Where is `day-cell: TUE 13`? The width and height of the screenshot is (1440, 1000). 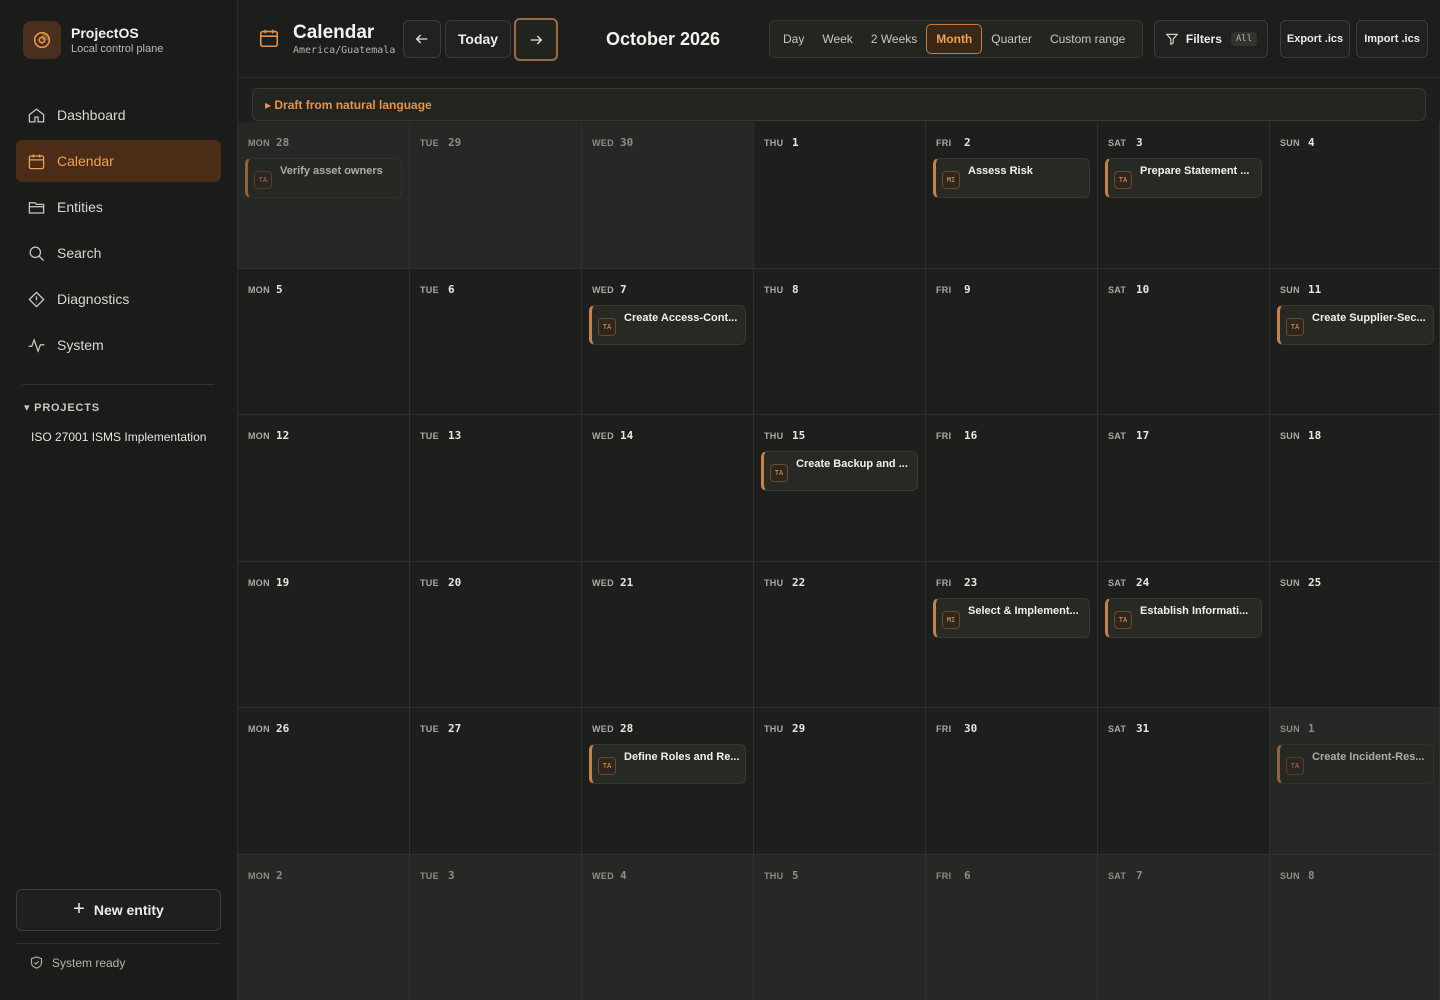 day-cell: TUE 13 is located at coordinates (496, 488).